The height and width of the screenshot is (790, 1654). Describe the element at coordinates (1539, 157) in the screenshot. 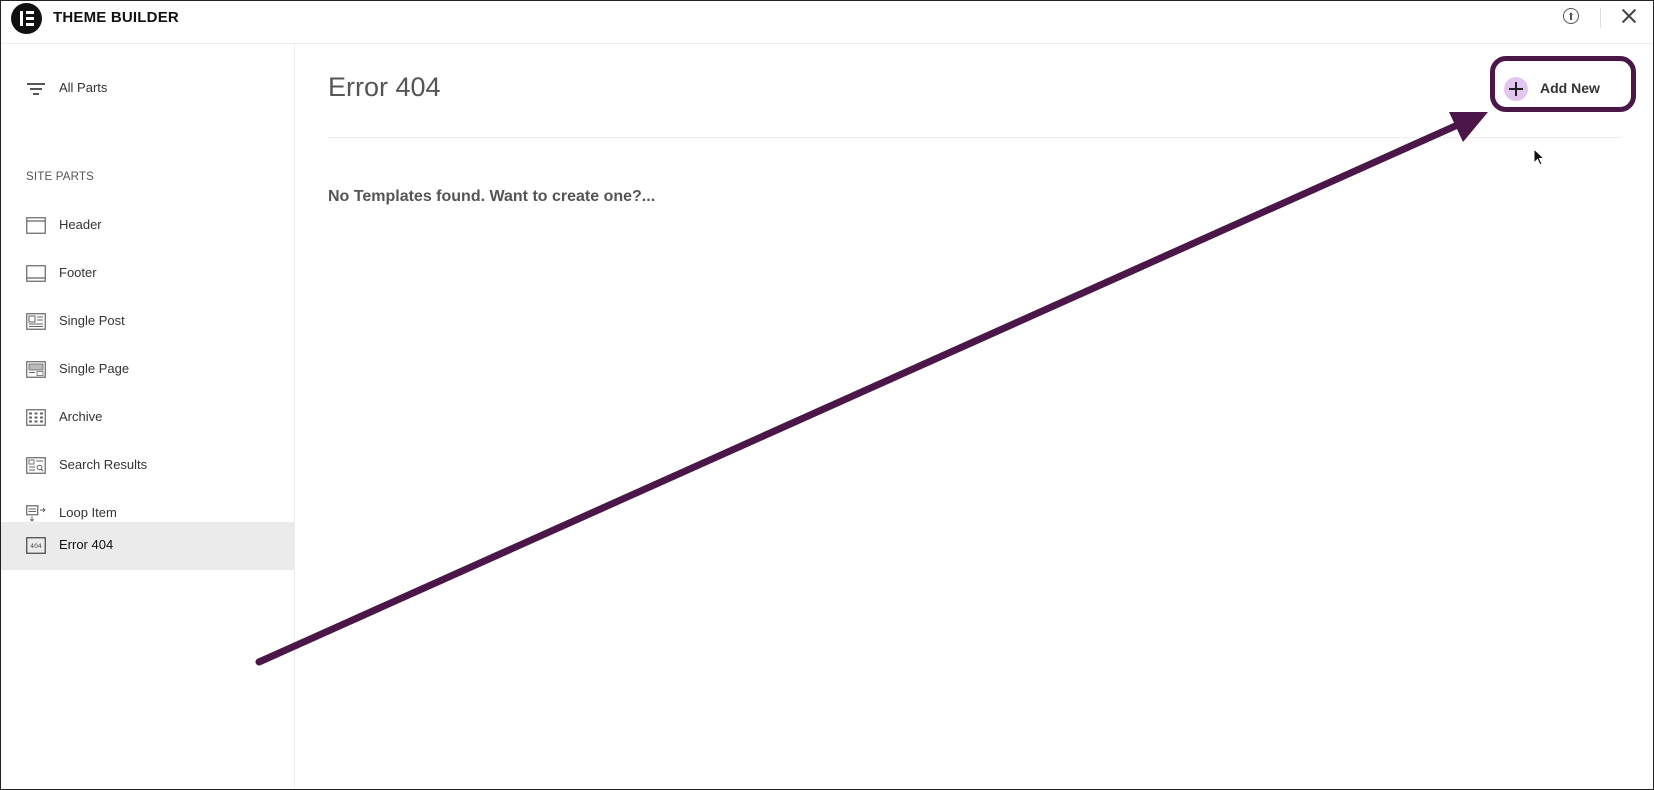

I see `mouse-cursor-icon` at that location.